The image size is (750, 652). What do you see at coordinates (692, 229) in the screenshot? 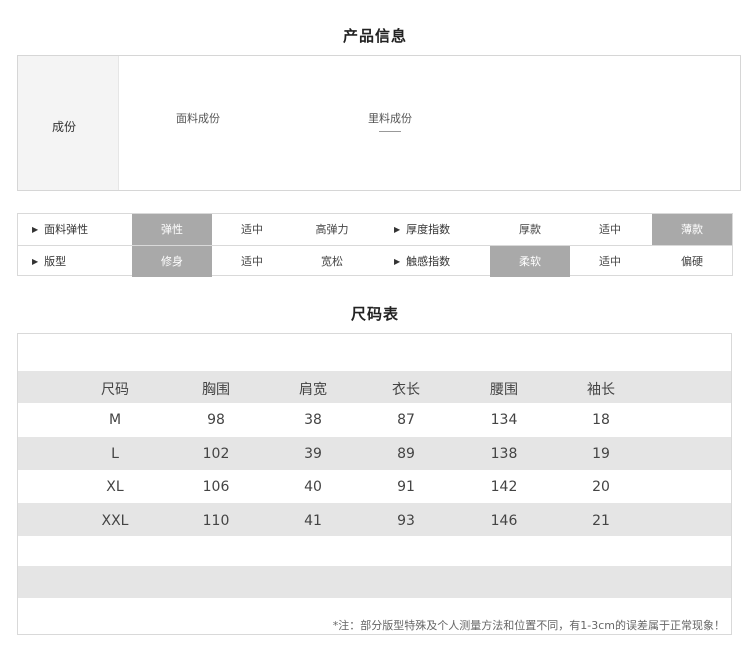
I see `attribute-option: 薄款` at bounding box center [692, 229].